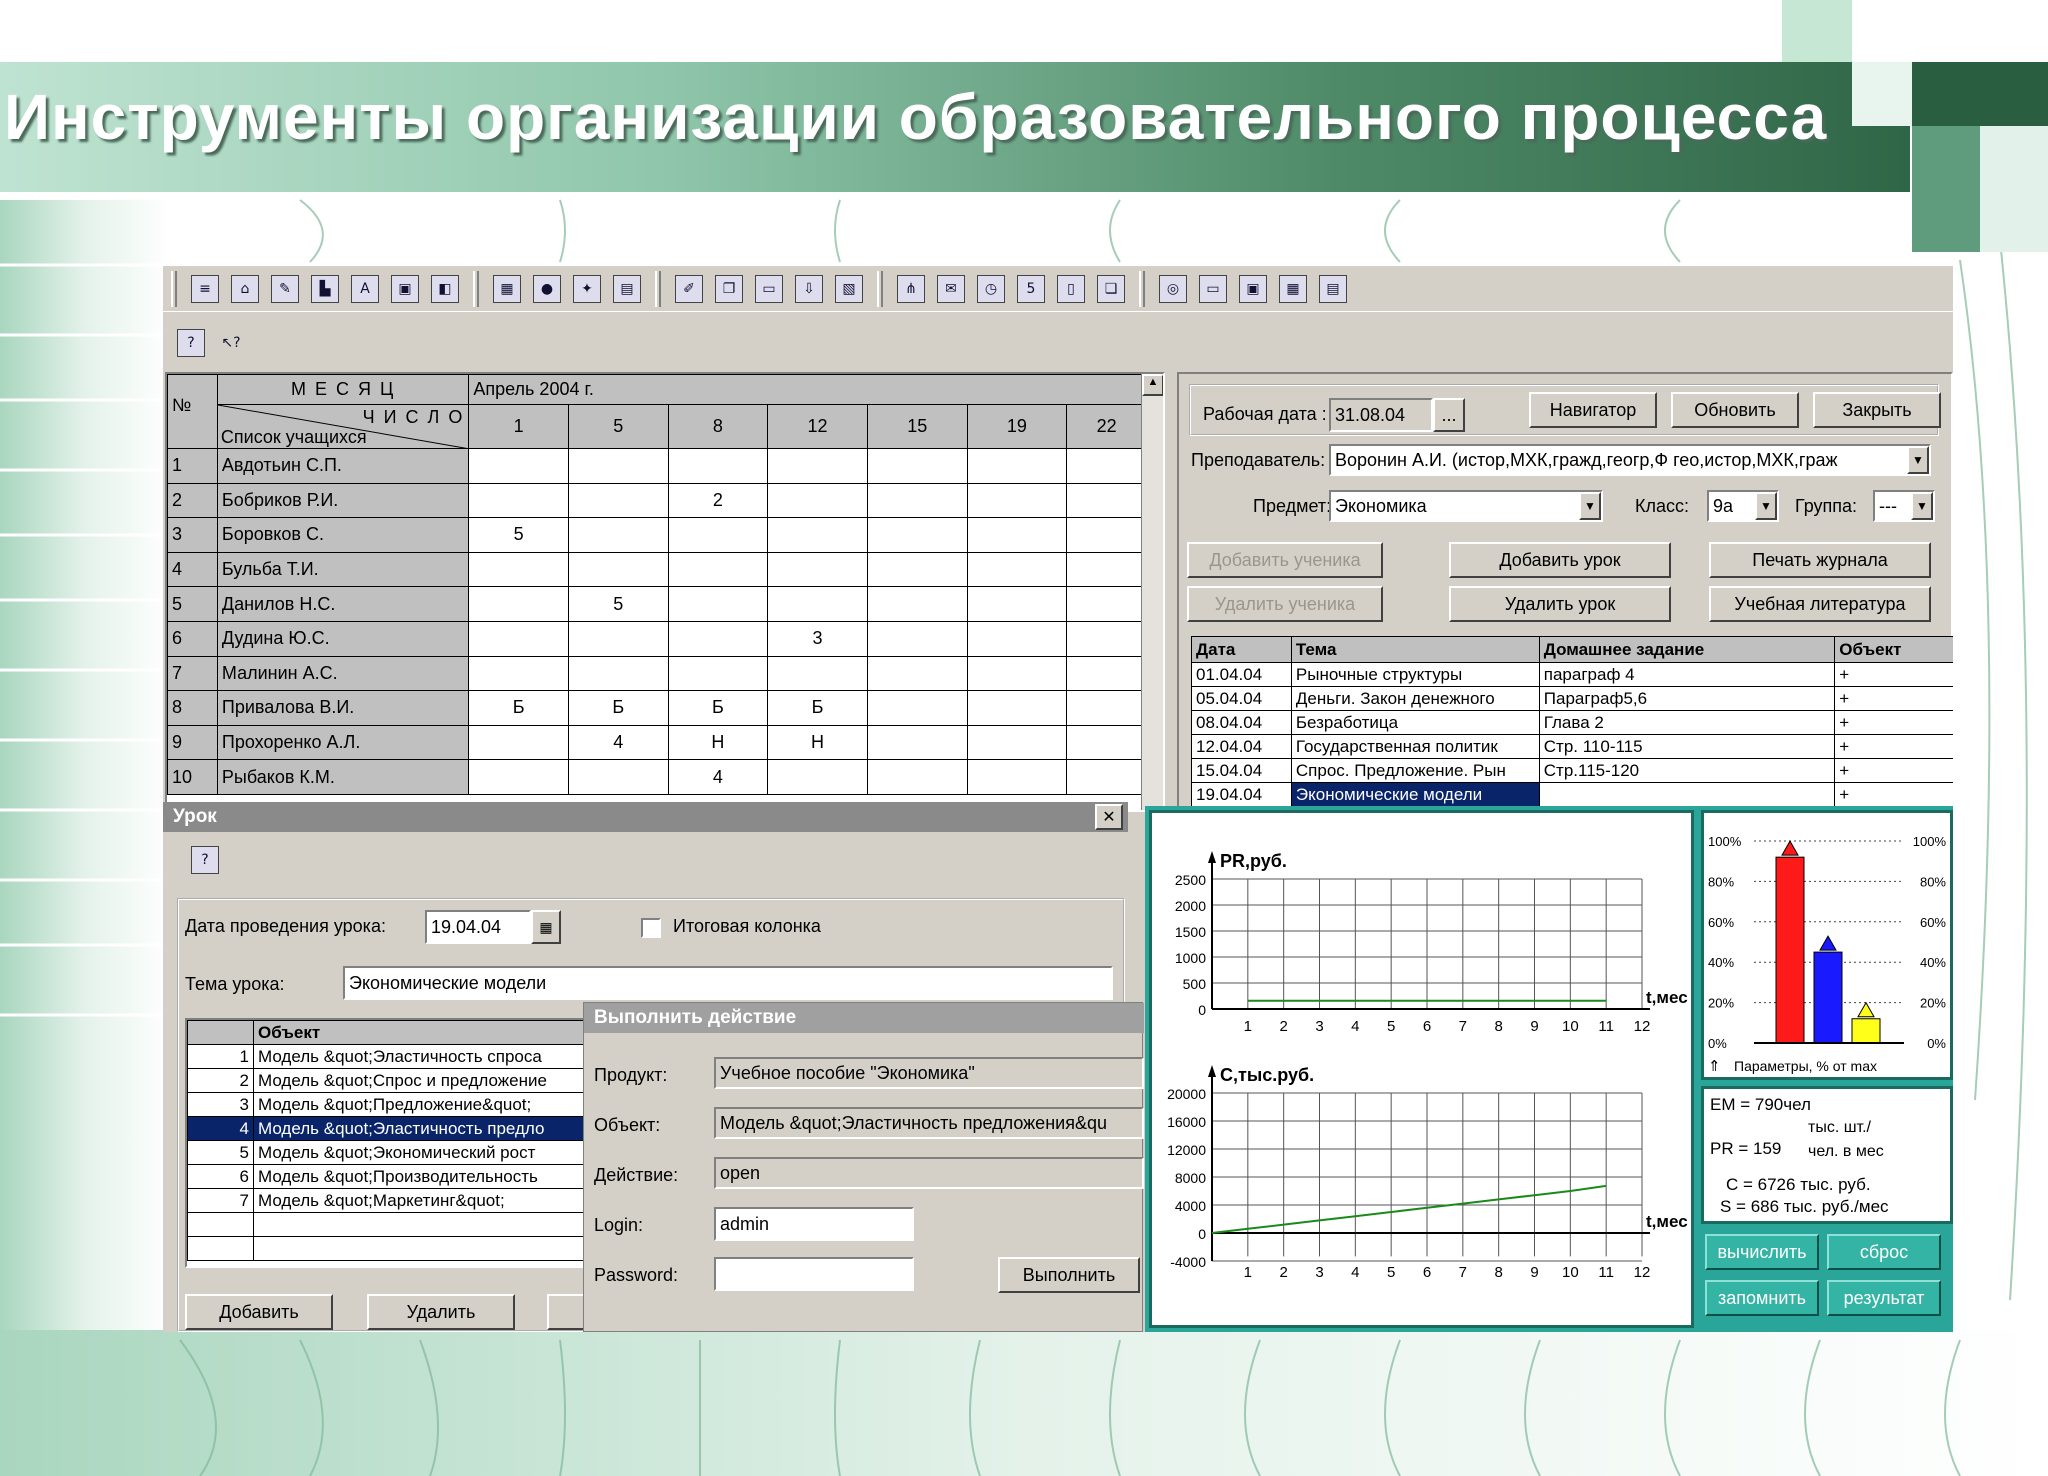  I want to click on product-field: Учебное пособие "Экономика", so click(929, 1073).